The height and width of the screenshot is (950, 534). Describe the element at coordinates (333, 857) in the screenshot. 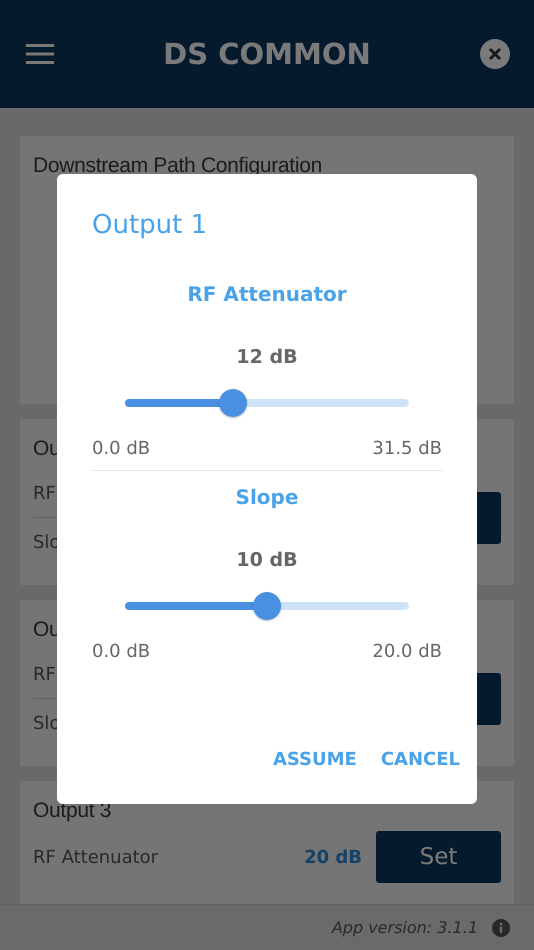

I see `row-value: 20 dB` at that location.